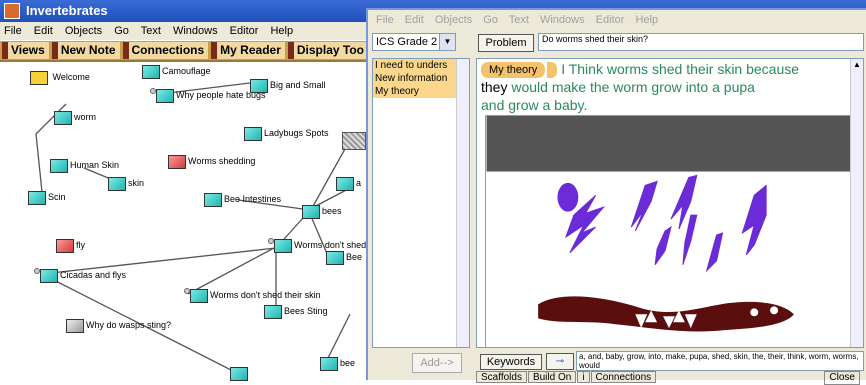  Describe the element at coordinates (671, 377) in the screenshot. I see `editor-tabs: Scaffolds Build On i Connections` at that location.